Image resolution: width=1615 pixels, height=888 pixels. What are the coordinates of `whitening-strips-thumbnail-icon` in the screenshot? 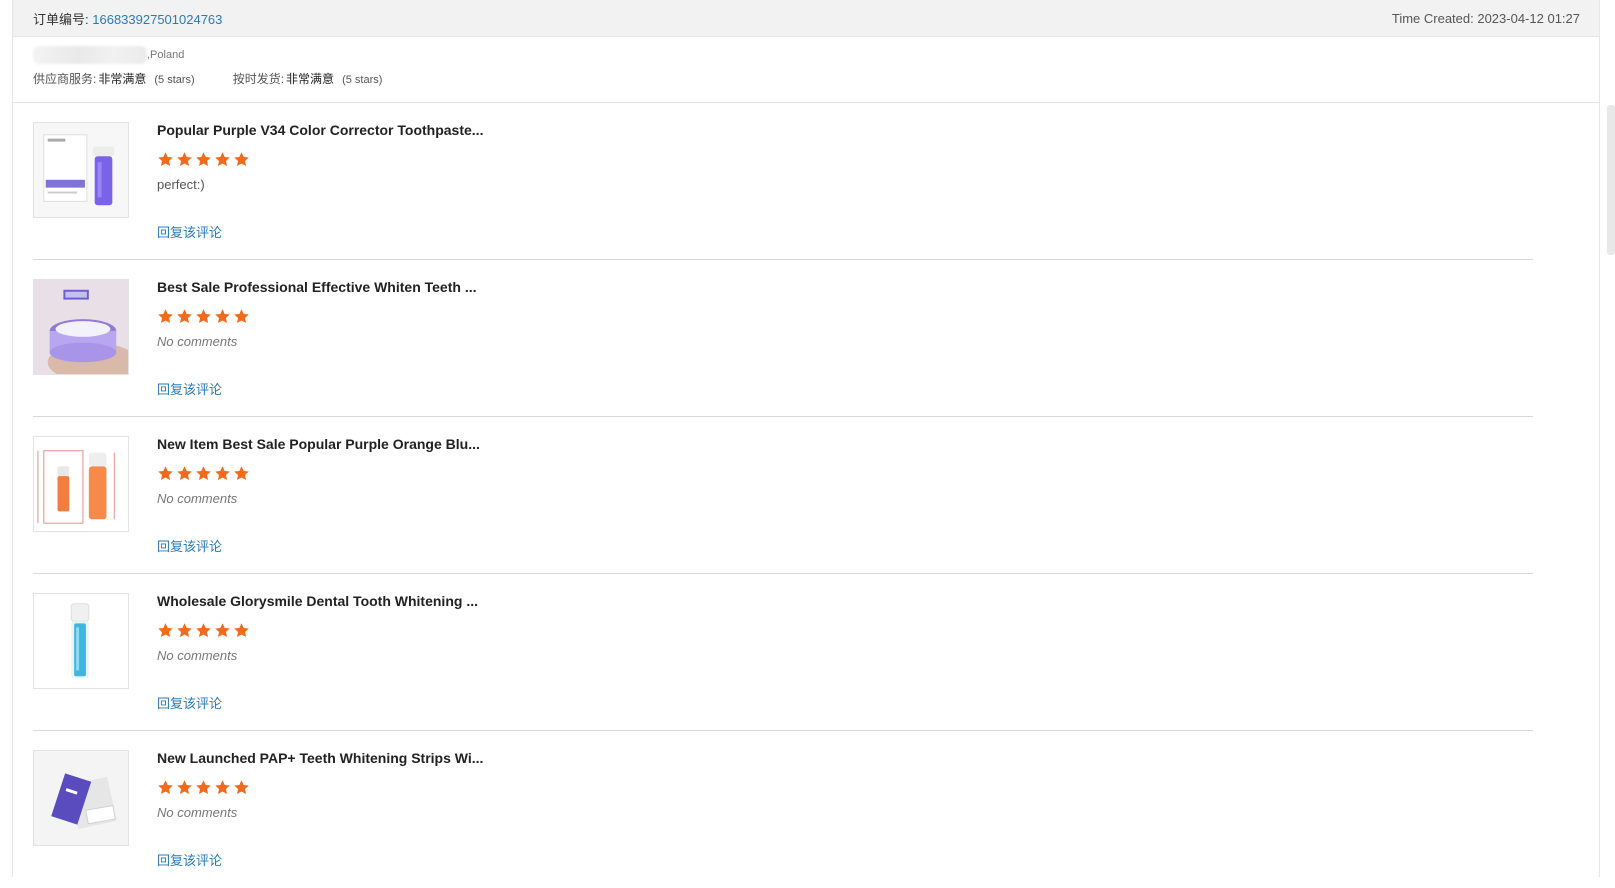 It's located at (81, 798).